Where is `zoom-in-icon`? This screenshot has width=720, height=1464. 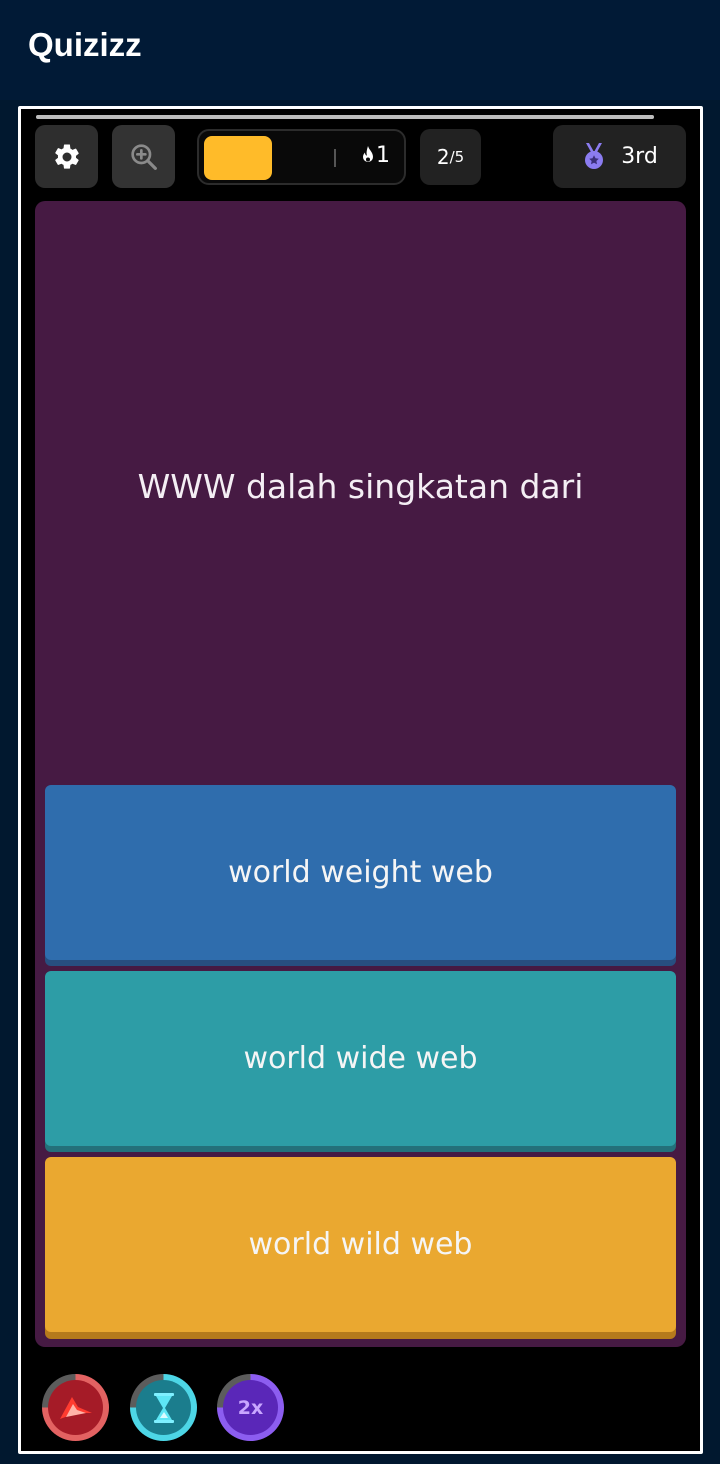
zoom-in-icon is located at coordinates (143, 156).